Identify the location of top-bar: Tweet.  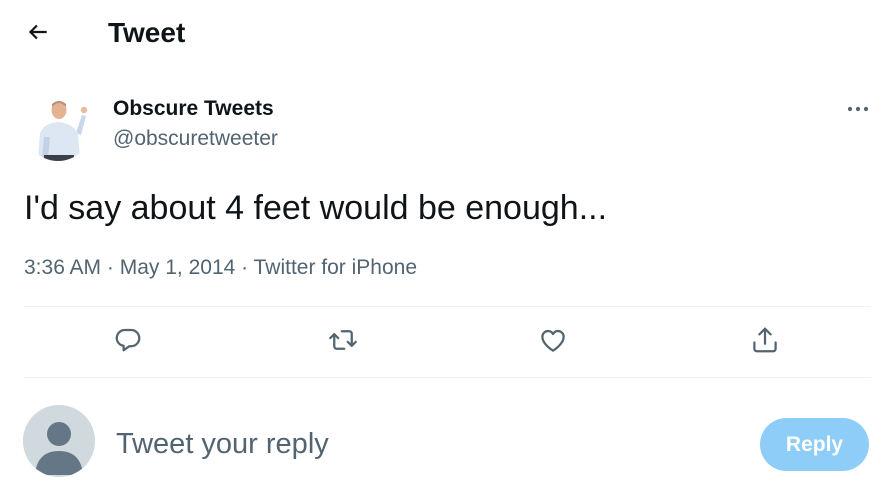
(447, 33).